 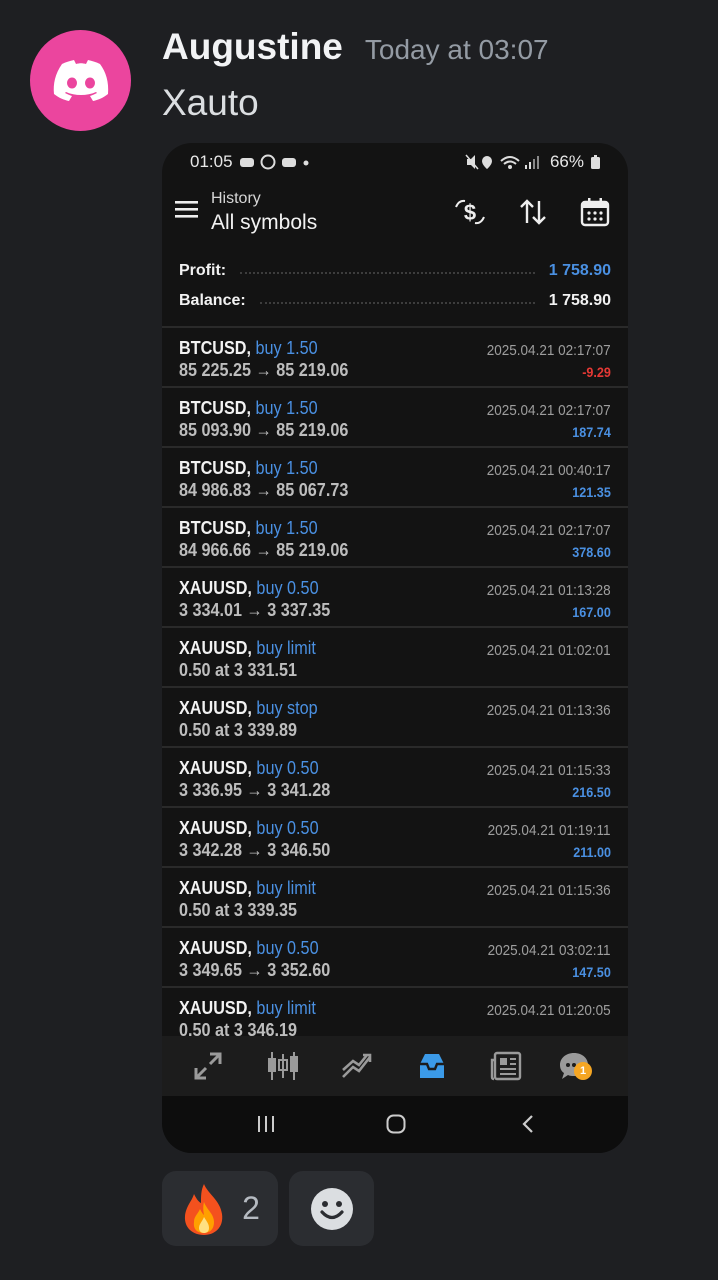 I want to click on app-bar: History All symbols $, so click(x=395, y=212).